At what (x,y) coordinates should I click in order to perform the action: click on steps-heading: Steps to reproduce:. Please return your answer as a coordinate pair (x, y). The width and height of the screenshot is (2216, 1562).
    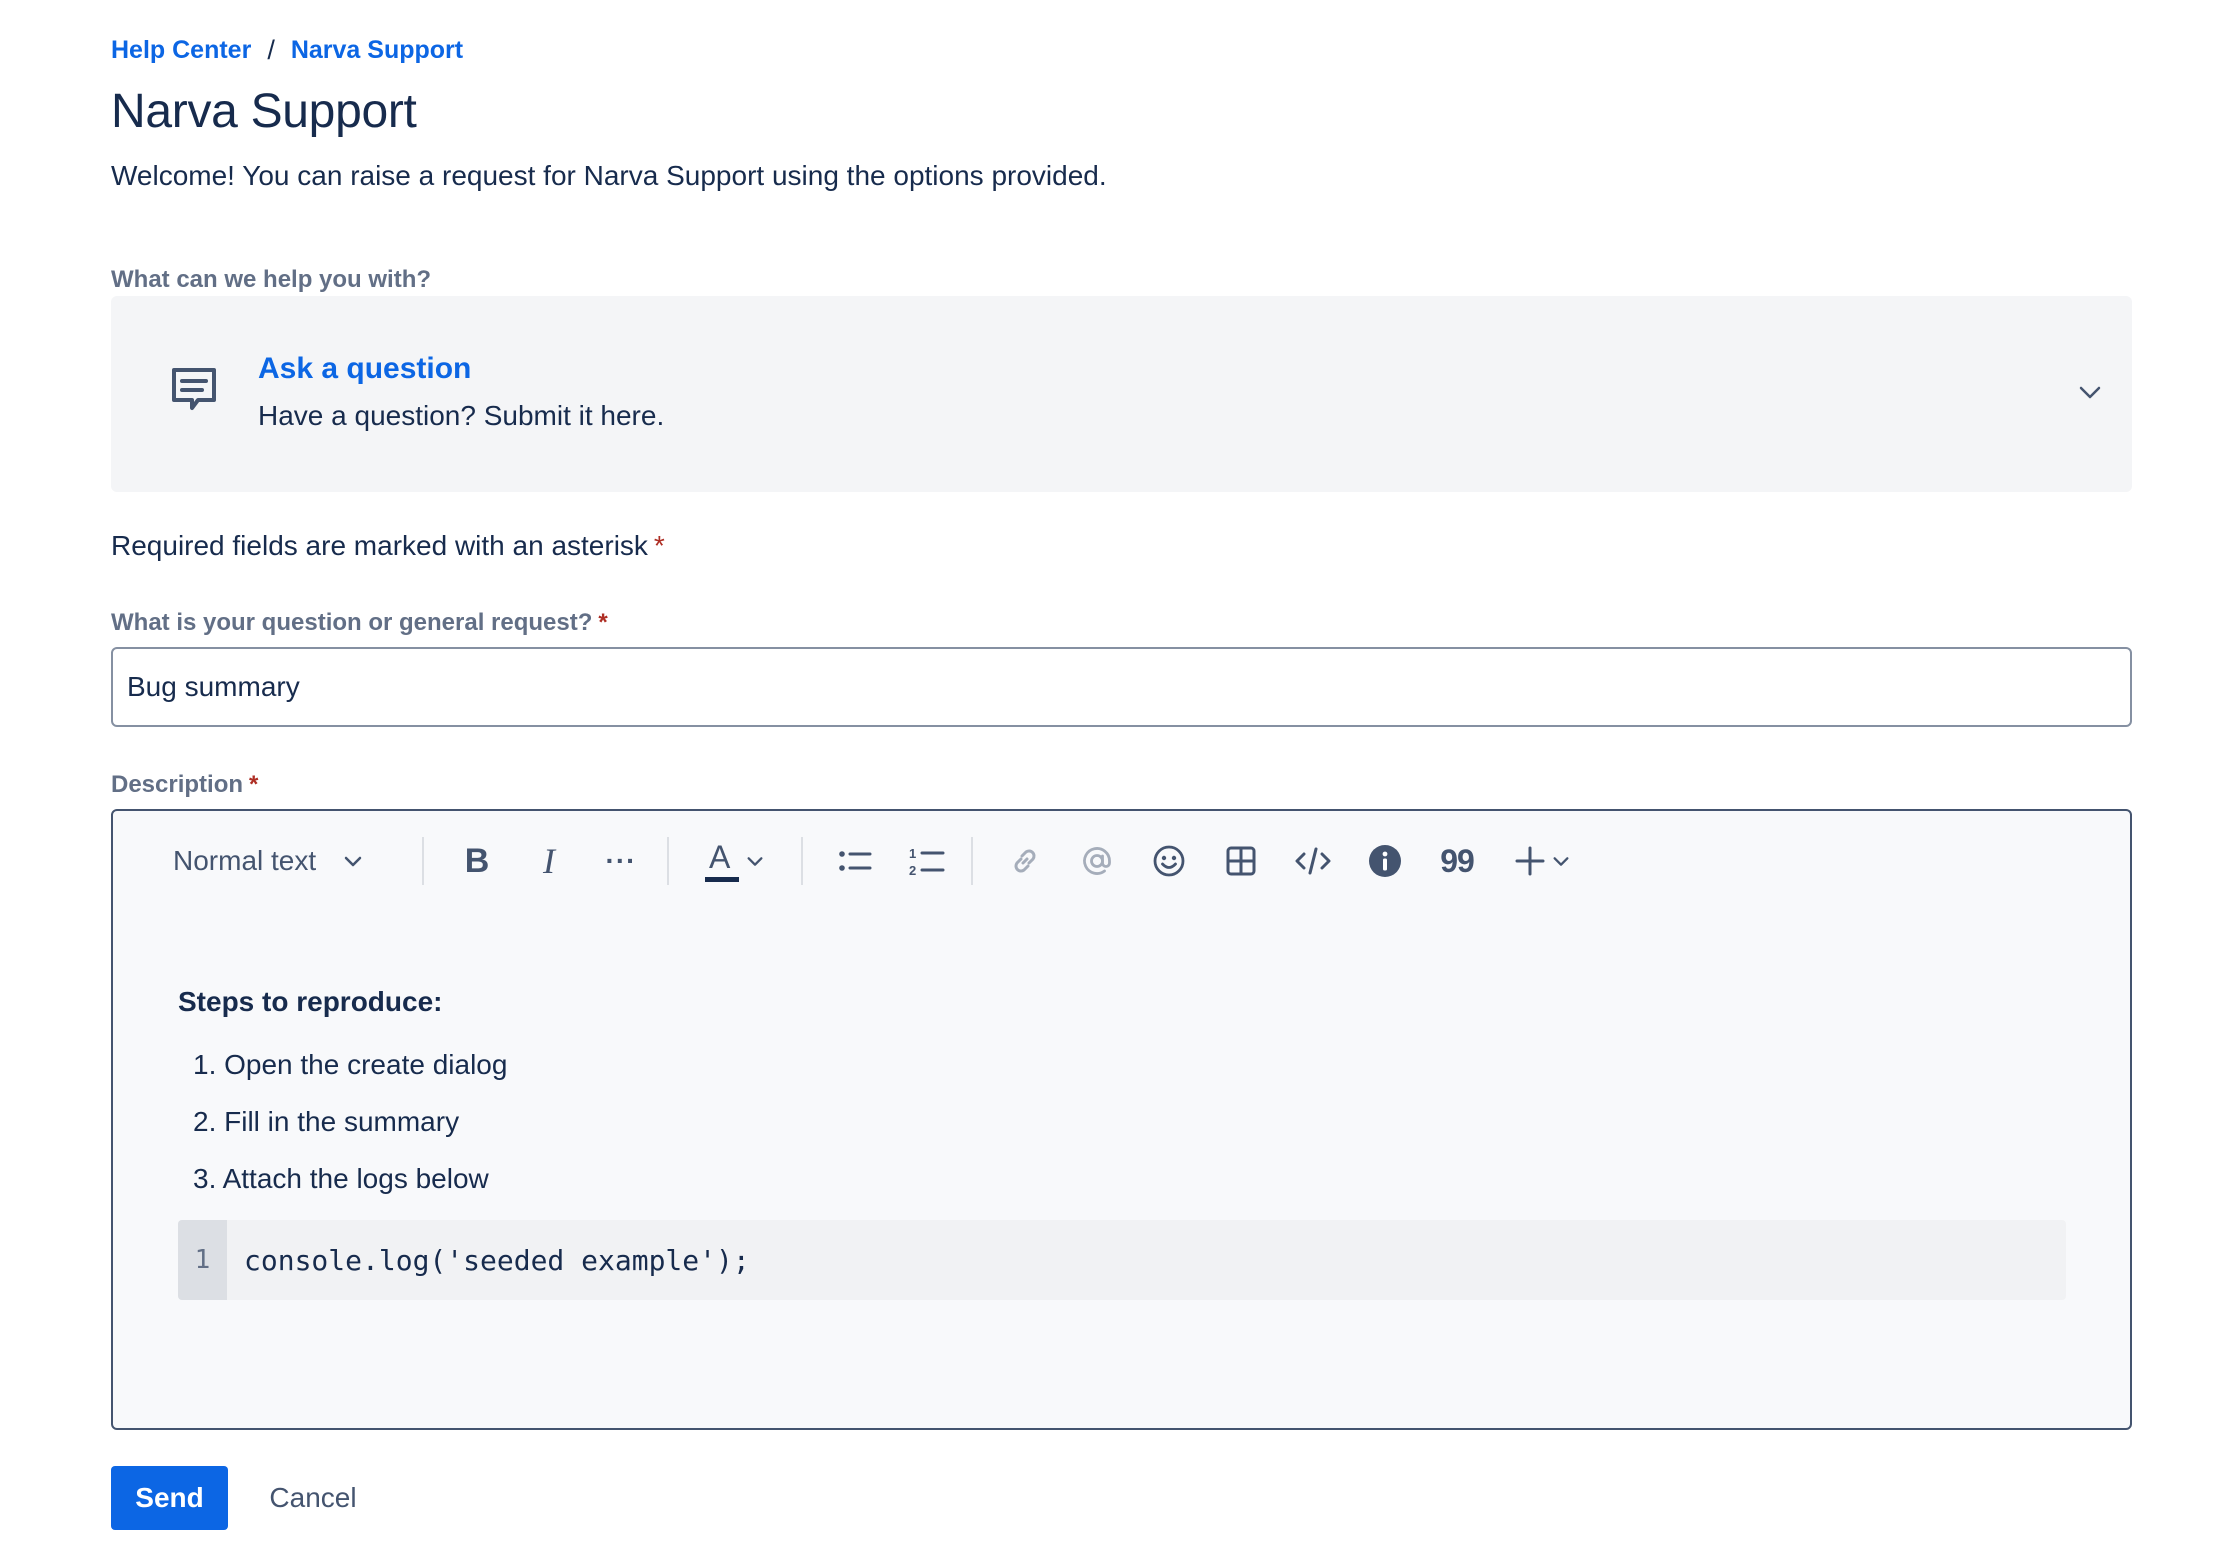
    Looking at the image, I should click on (310, 1001).